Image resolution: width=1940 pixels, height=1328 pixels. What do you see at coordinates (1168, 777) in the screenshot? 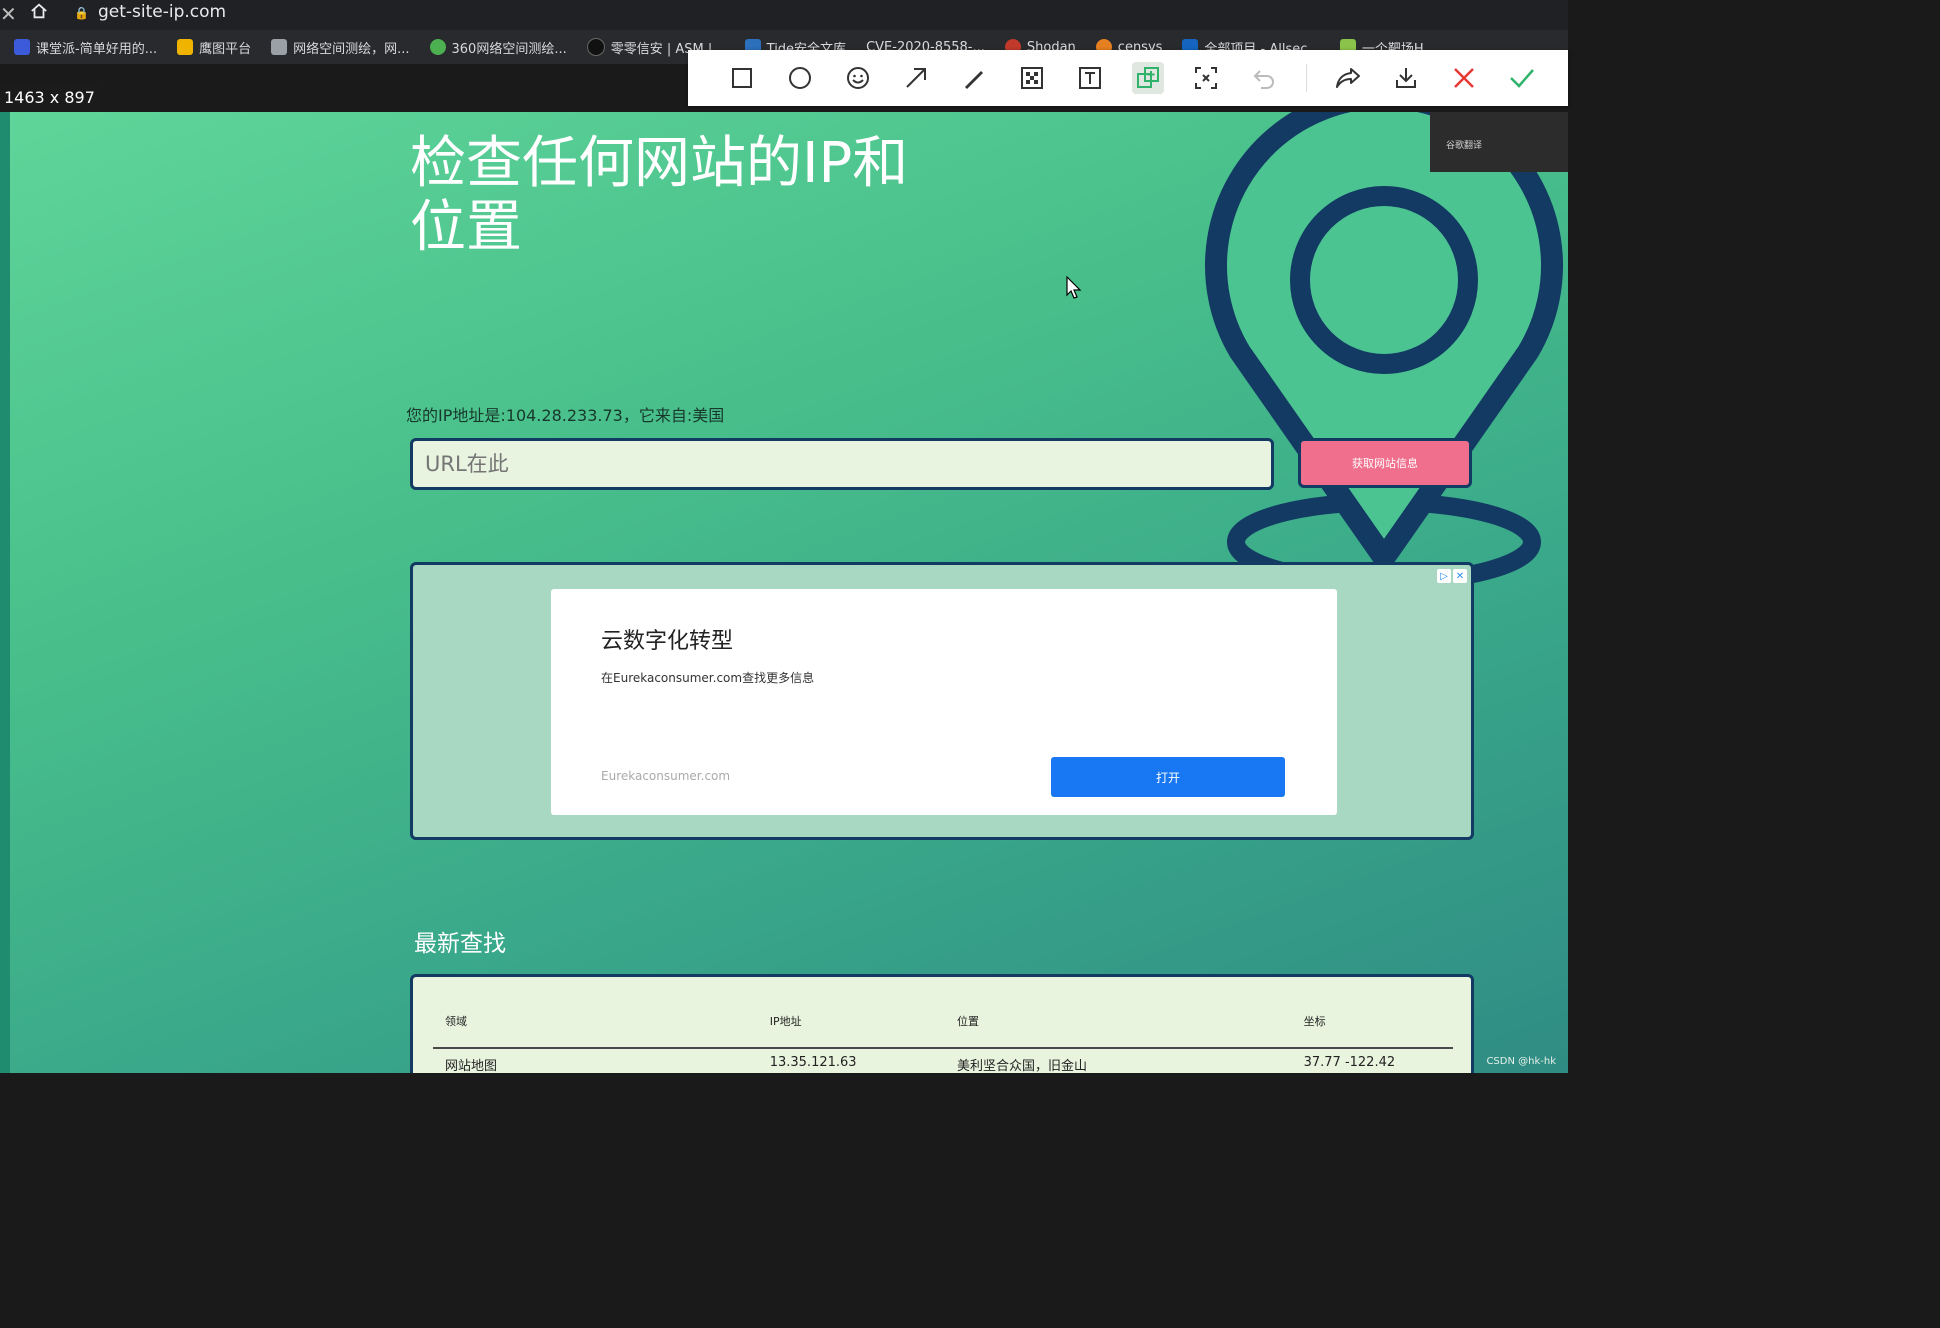
I see `ad-open-button: 打开` at bounding box center [1168, 777].